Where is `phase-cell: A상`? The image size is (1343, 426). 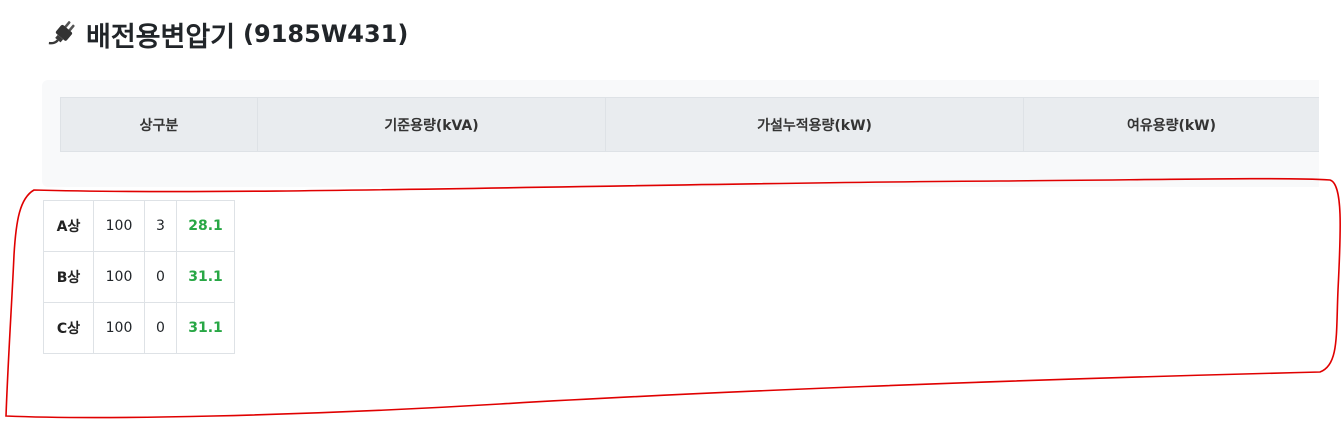
phase-cell: A상 is located at coordinates (68, 226).